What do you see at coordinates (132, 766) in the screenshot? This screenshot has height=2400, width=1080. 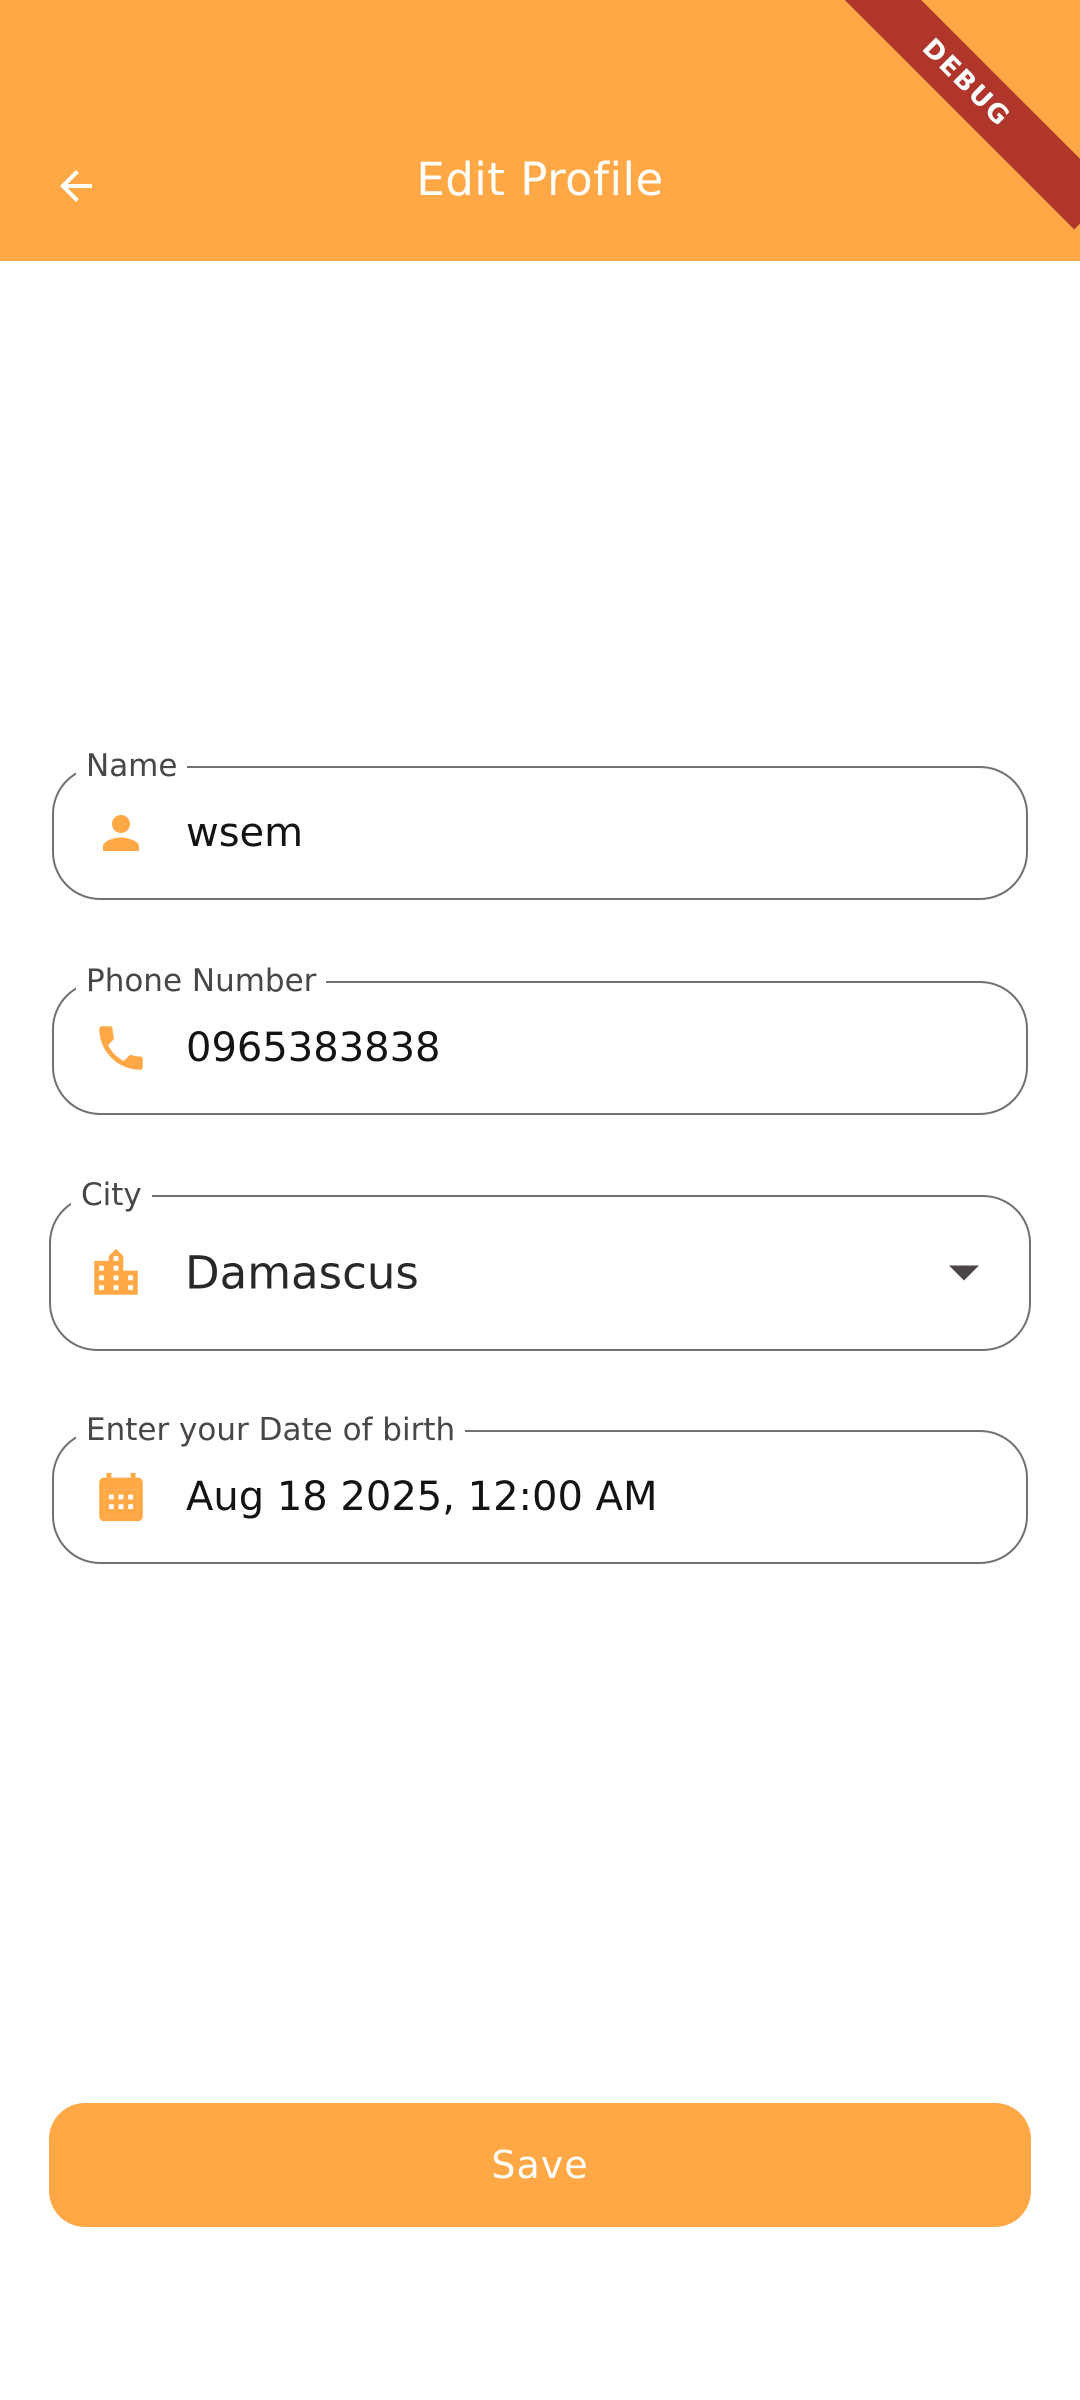 I see `name-label: Name` at bounding box center [132, 766].